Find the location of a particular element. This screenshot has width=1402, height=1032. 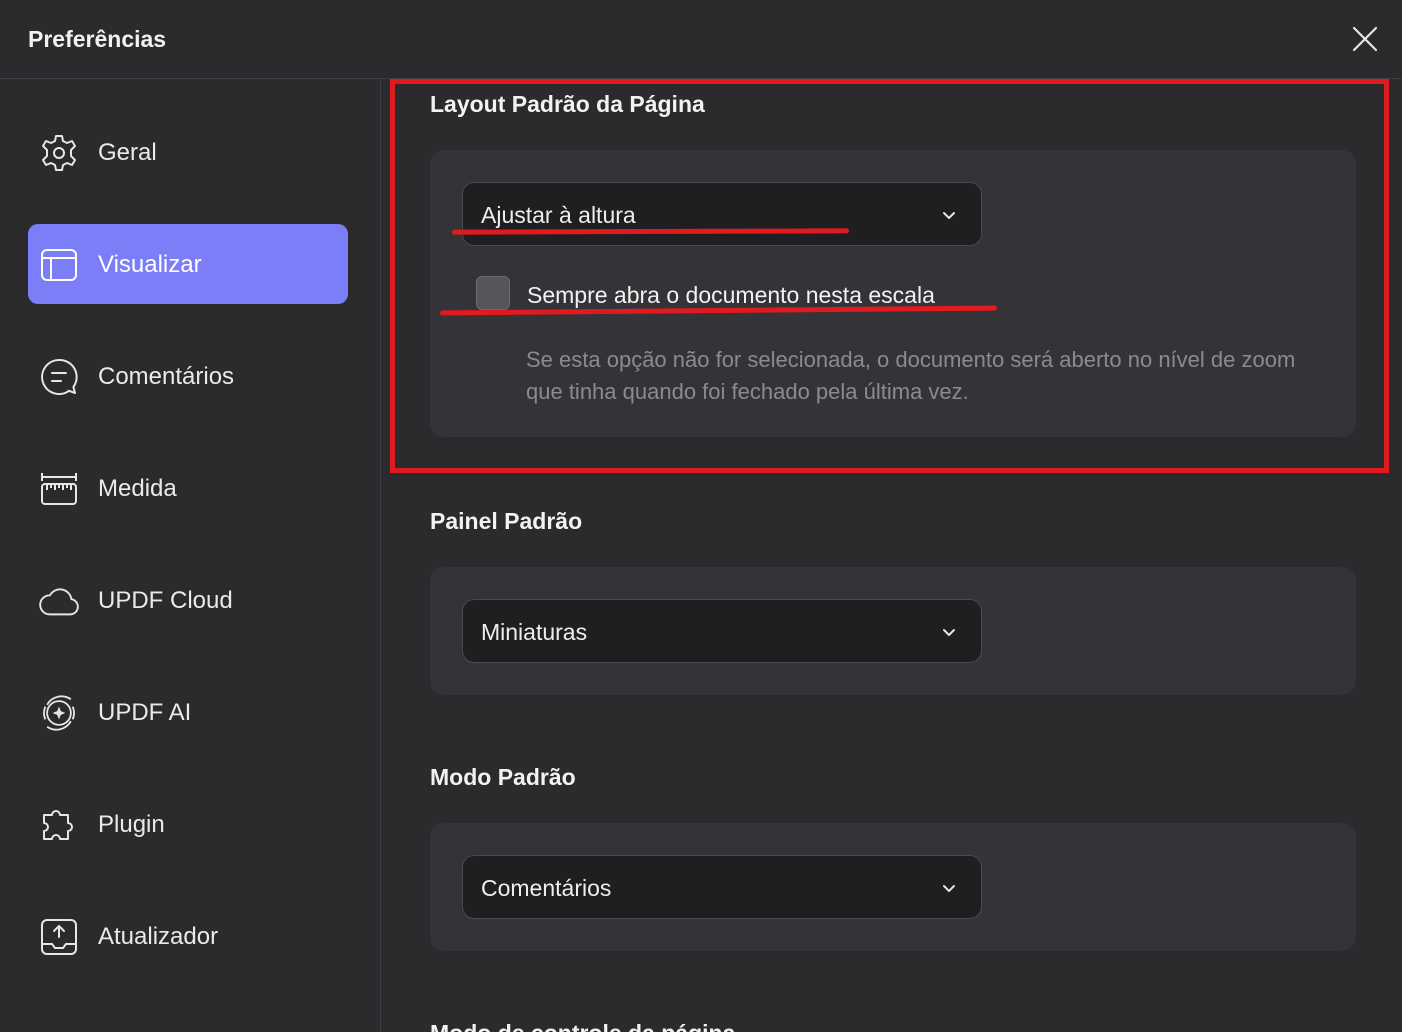

page-layout-select-value: Ajustar à altura is located at coordinates (558, 215).